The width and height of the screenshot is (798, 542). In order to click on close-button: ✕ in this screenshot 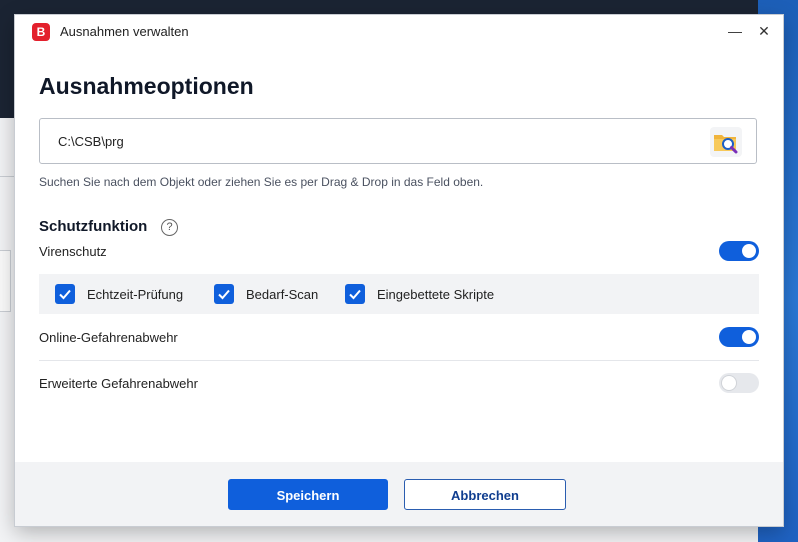, I will do `click(764, 31)`.